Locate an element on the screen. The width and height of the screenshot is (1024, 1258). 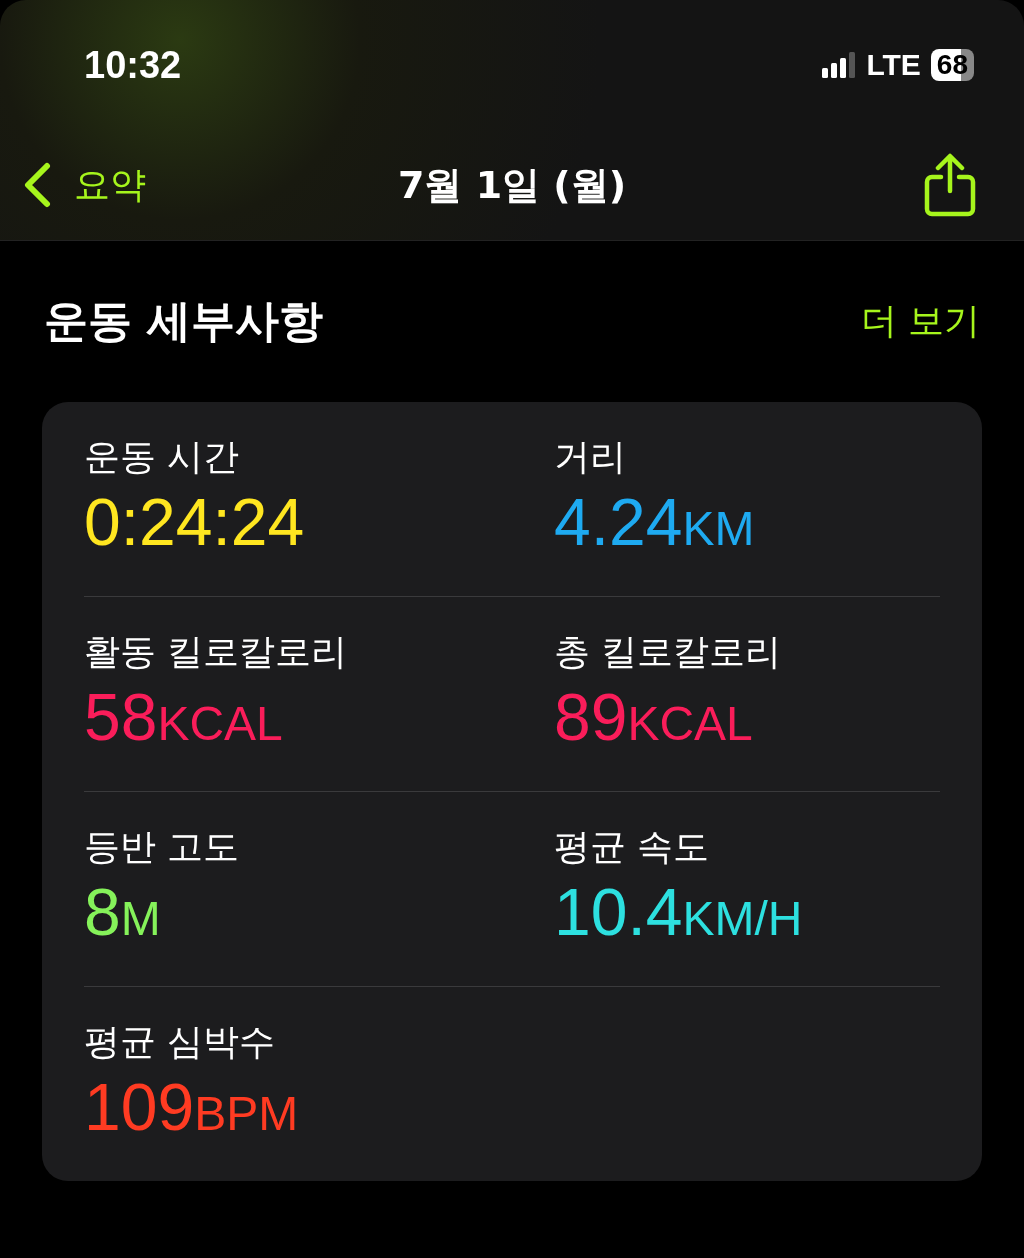
section-title: 운동 세부사항 is located at coordinates (184, 321).